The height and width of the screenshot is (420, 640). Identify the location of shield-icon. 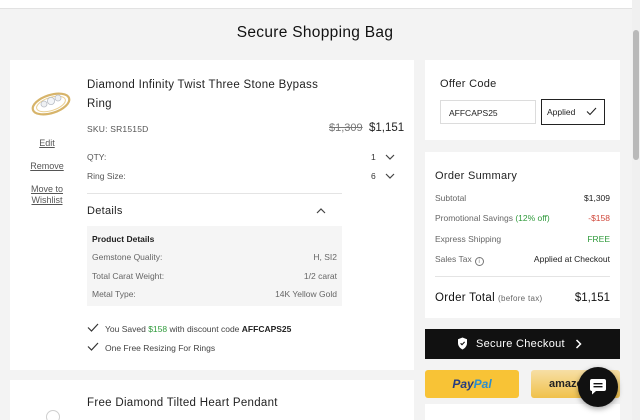
(462, 343).